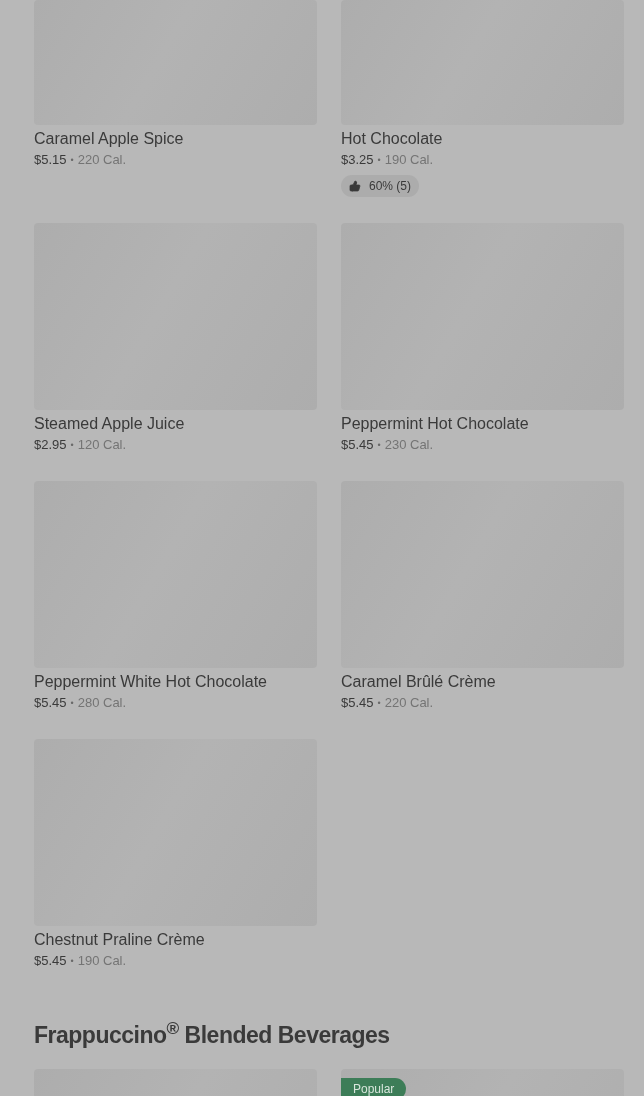 The image size is (644, 1096). Describe the element at coordinates (175, 424) in the screenshot. I see `item-name: Steamed Apple Juice` at that location.